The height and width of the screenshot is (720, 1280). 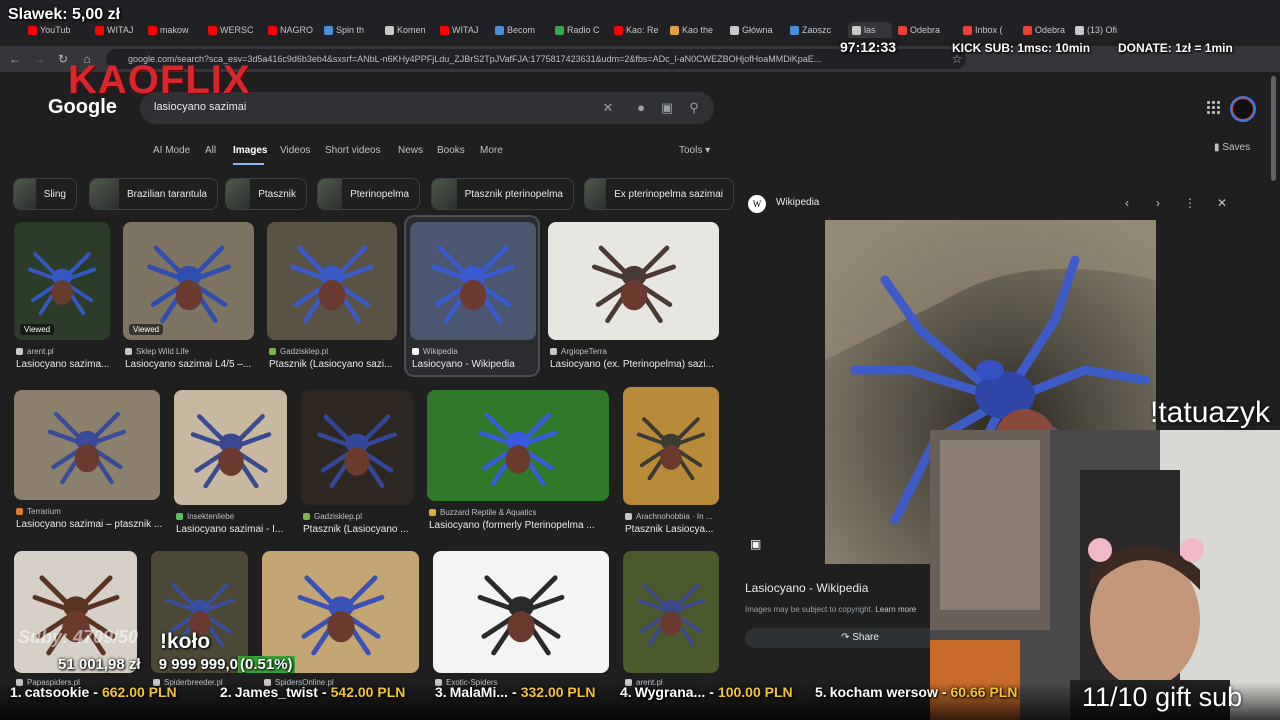 What do you see at coordinates (99, 511) in the screenshot?
I see `result-source: Terrarium` at bounding box center [99, 511].